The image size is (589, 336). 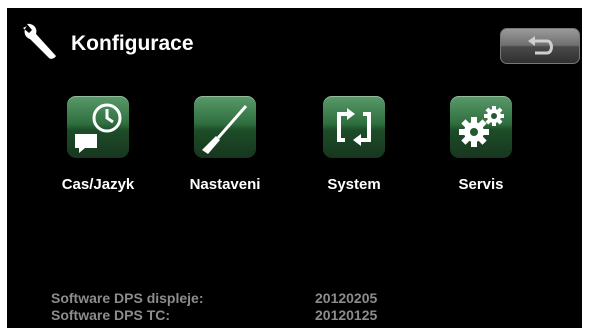 I want to click on tile-servis: Servis, so click(x=481, y=151).